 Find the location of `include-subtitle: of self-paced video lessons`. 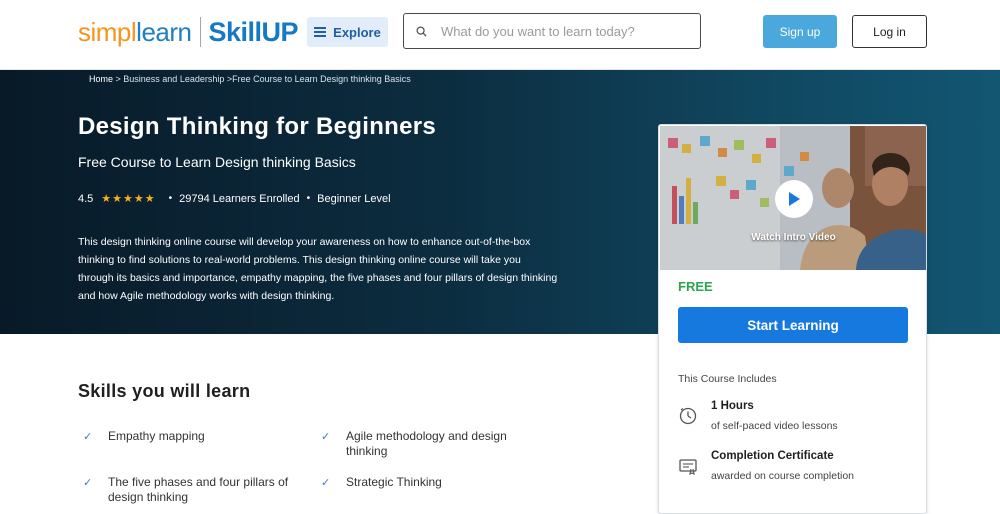

include-subtitle: of self-paced video lessons is located at coordinates (774, 426).